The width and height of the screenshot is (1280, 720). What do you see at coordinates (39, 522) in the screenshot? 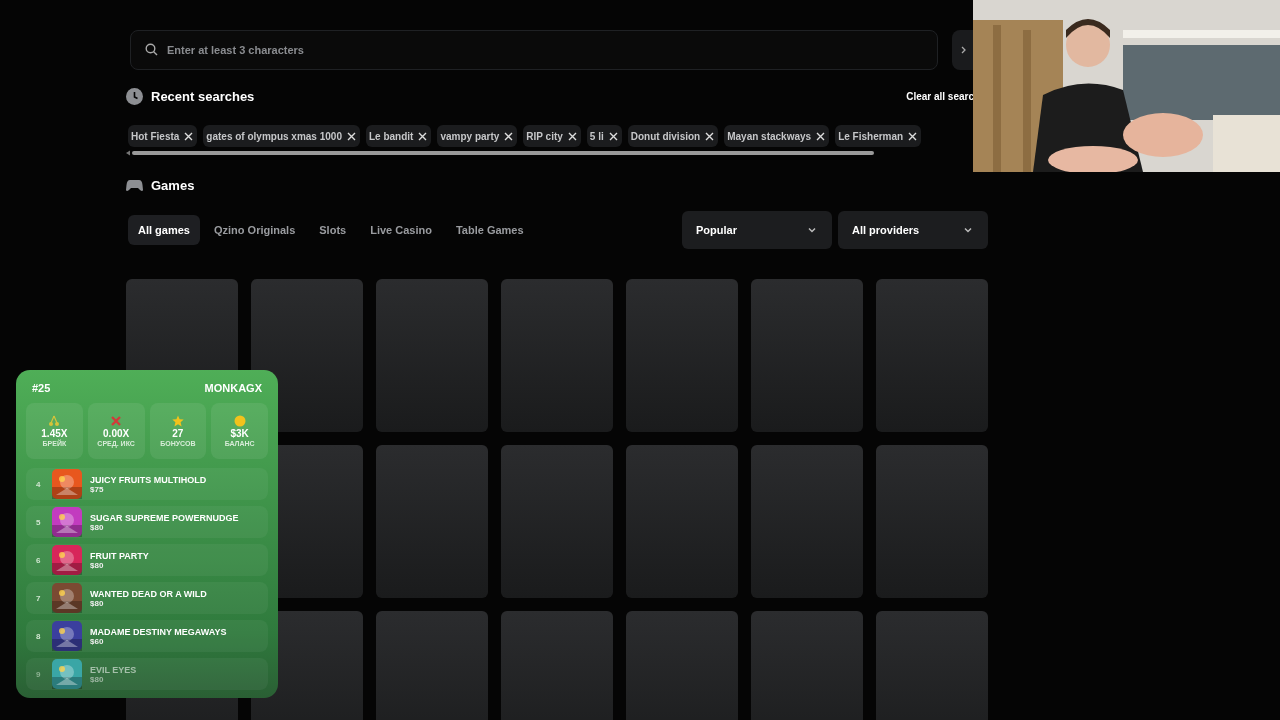
I see `row-rank: 5` at bounding box center [39, 522].